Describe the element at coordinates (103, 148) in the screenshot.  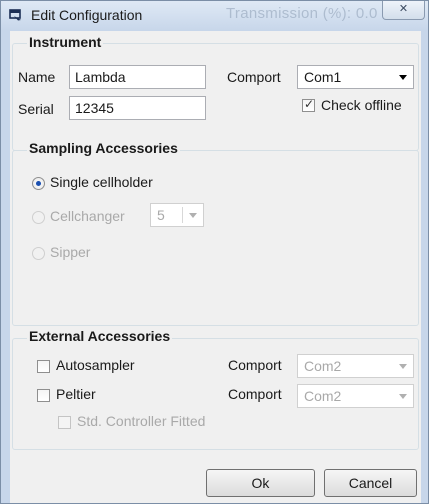
I see `sampling-accessories-legend: Sampling Accessories` at that location.